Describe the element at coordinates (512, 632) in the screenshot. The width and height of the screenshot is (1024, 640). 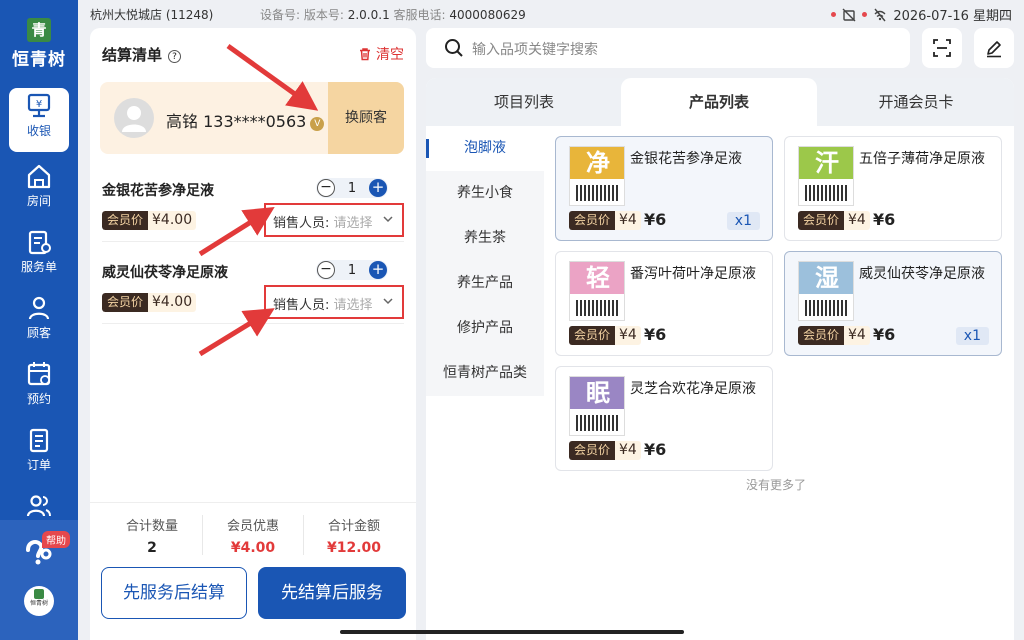
I see `home-indicator` at that location.